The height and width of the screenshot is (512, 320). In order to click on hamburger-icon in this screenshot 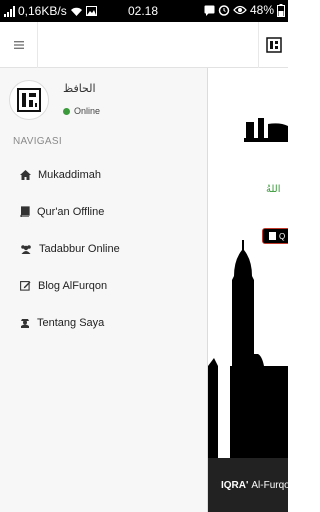, I will do `click(18, 45)`.